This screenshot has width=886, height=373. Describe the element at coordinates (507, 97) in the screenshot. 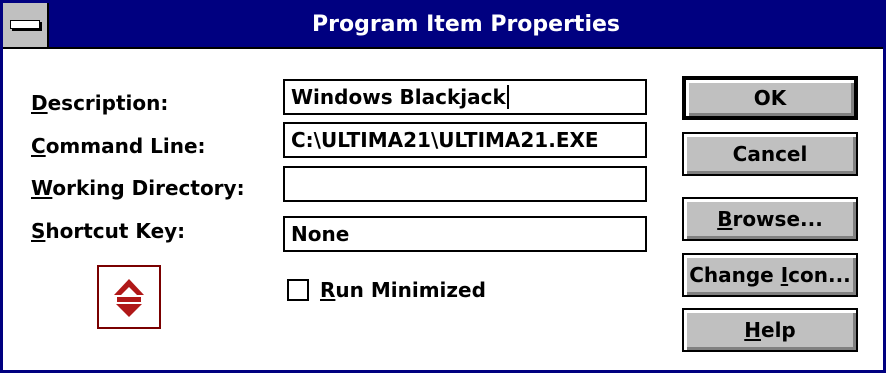

I see `text-caret` at that location.